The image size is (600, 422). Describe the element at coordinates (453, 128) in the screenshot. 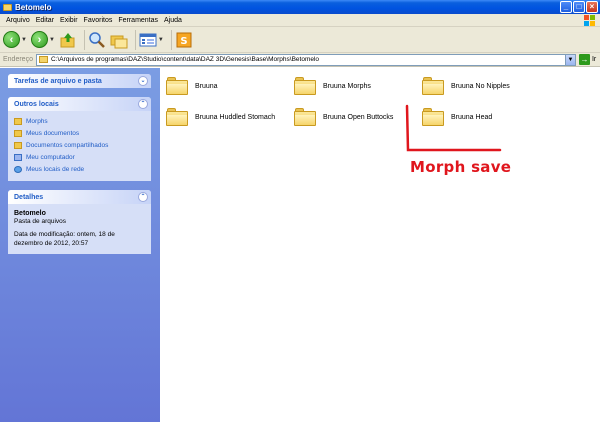

I see `annotation-bracket` at that location.